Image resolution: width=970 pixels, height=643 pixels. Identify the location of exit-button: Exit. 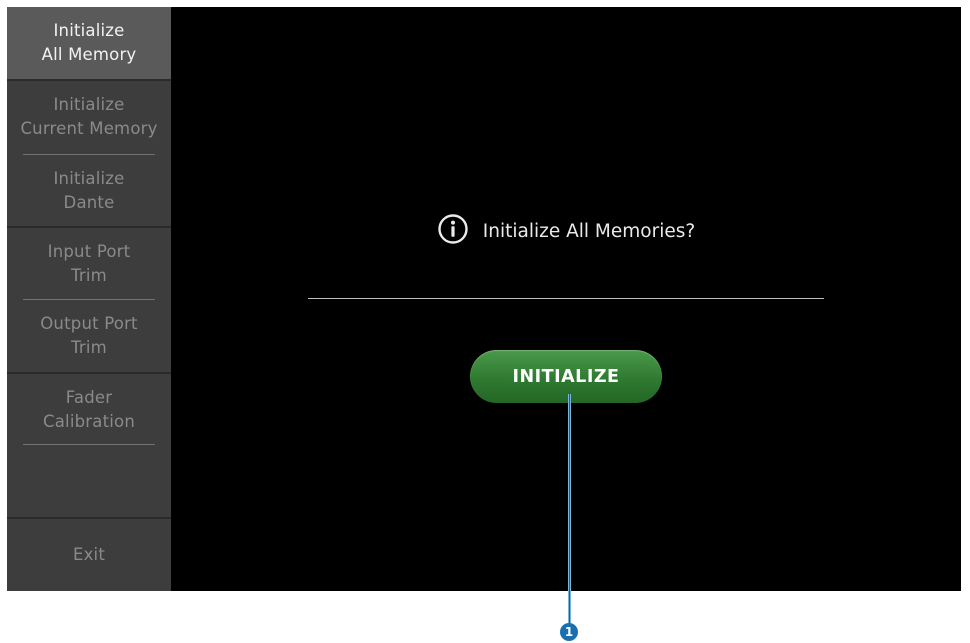
(89, 555).